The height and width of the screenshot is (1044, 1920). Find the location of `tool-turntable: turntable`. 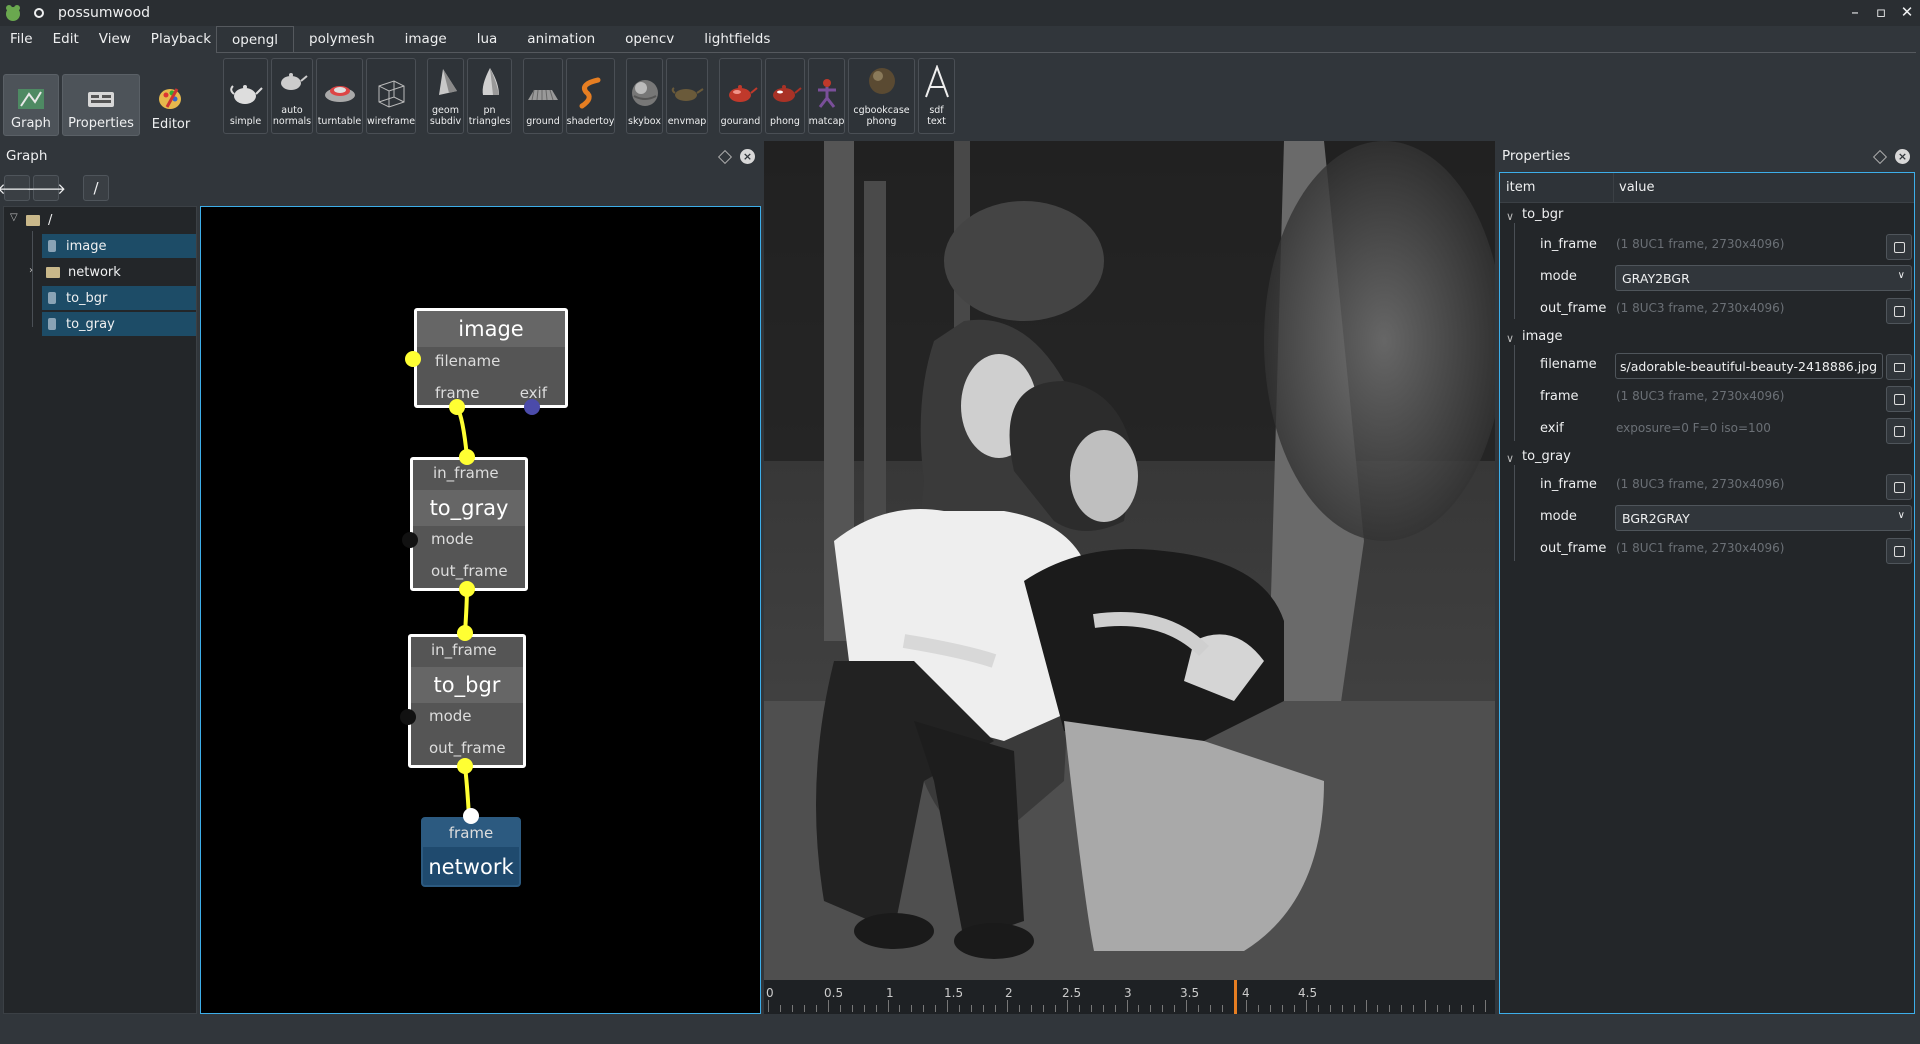

tool-turntable: turntable is located at coordinates (339, 96).